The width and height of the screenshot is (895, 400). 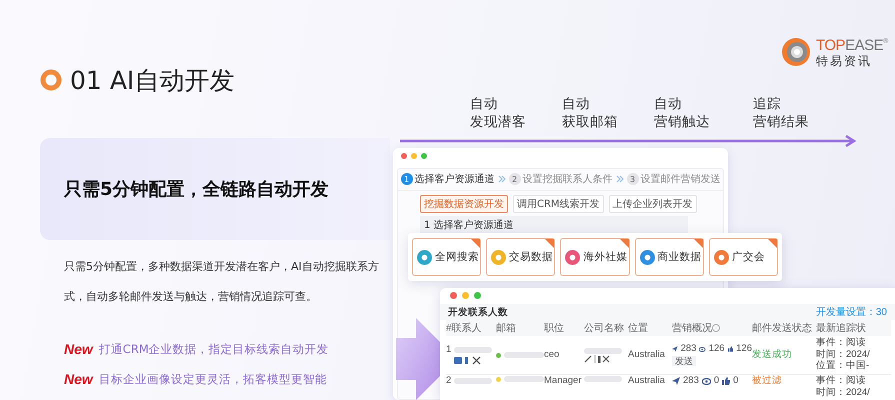 What do you see at coordinates (595, 257) in the screenshot?
I see `channel-card: 海外社媒` at bounding box center [595, 257].